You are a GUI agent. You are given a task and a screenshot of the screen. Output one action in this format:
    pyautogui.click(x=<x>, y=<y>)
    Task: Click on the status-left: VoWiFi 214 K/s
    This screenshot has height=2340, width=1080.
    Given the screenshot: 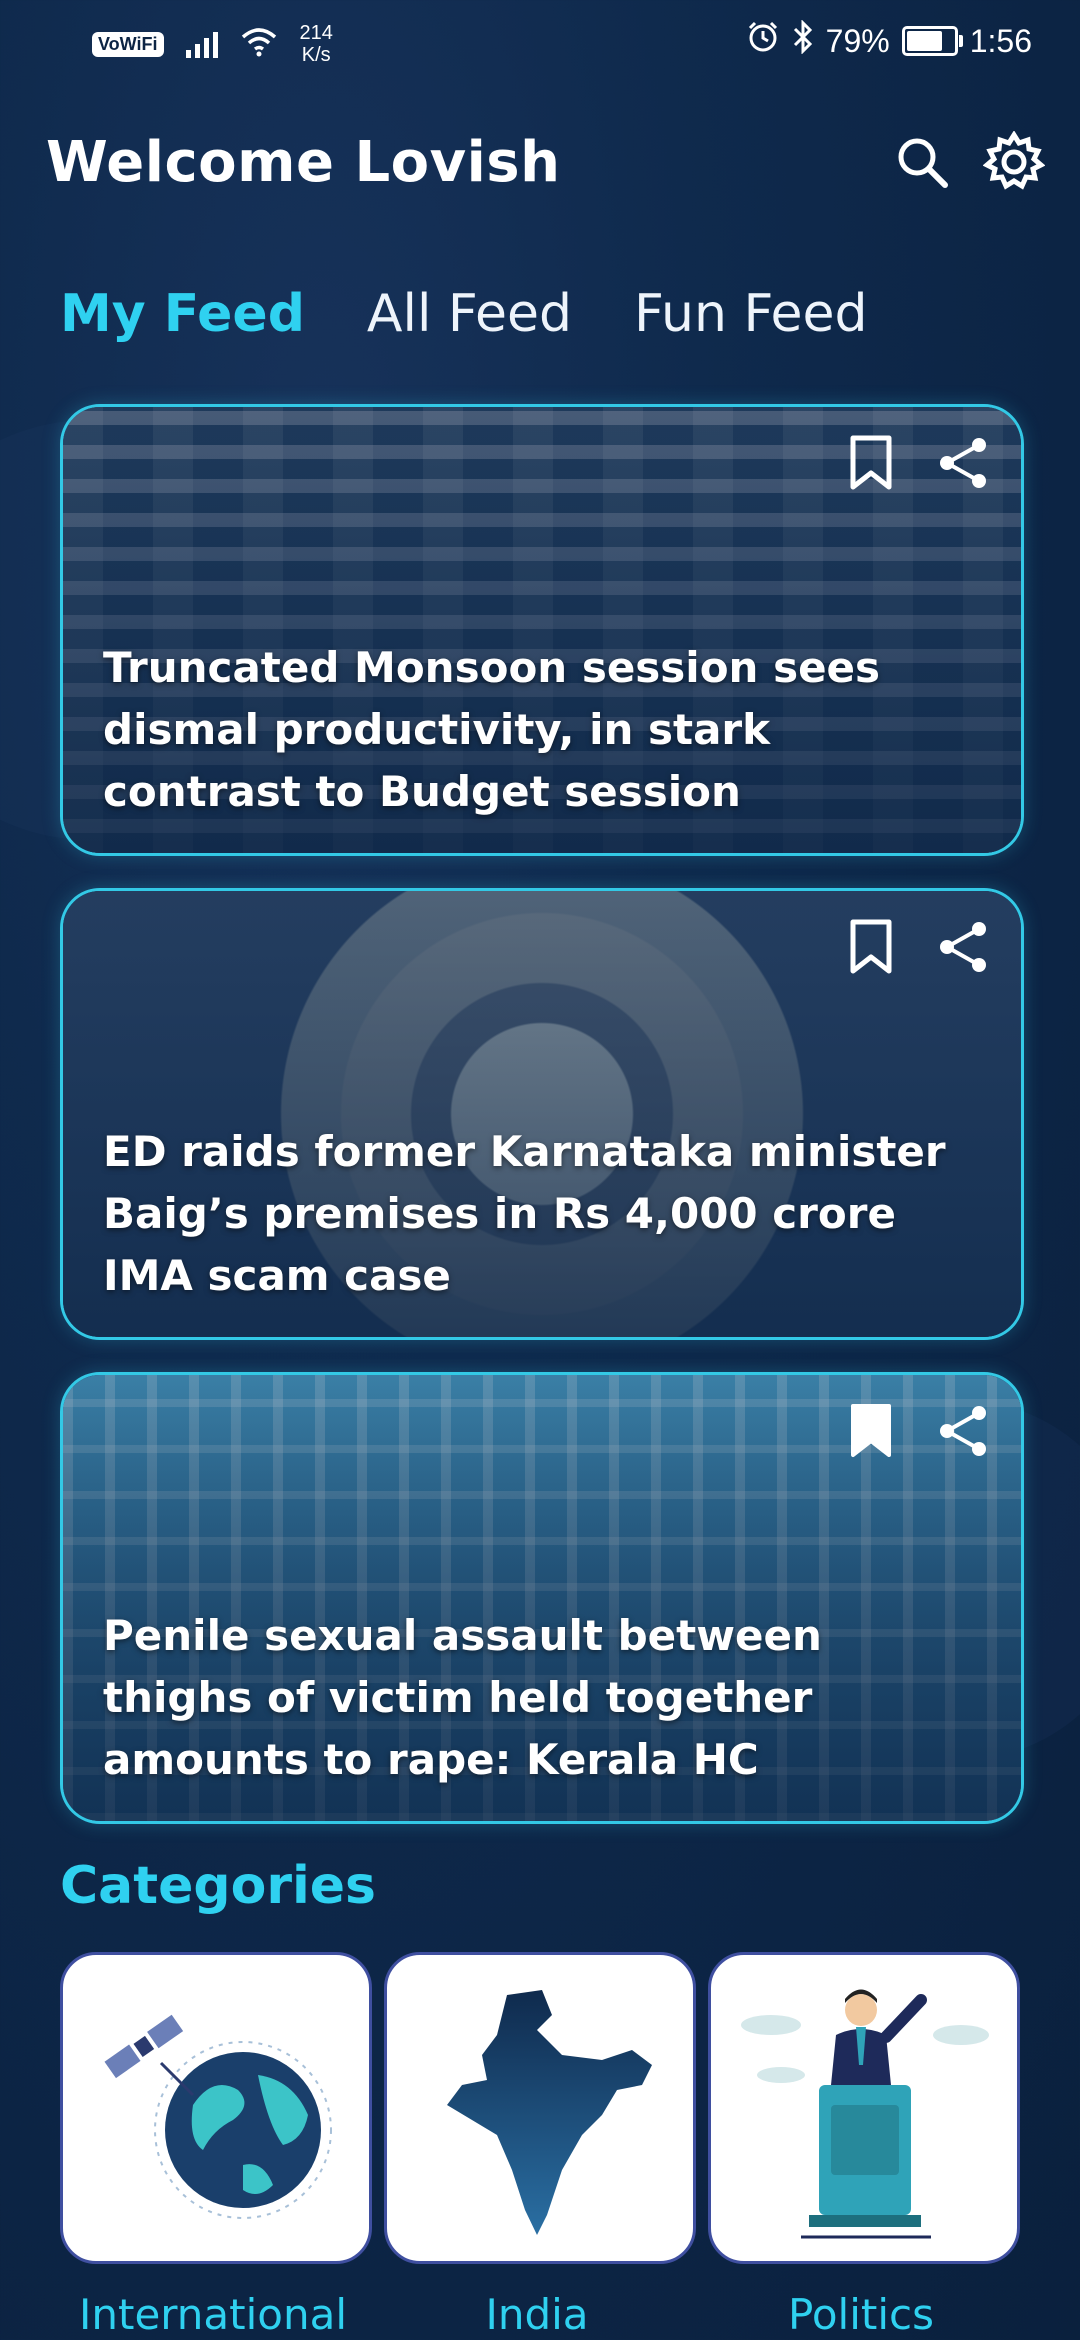 What is the action you would take?
    pyautogui.click(x=212, y=44)
    